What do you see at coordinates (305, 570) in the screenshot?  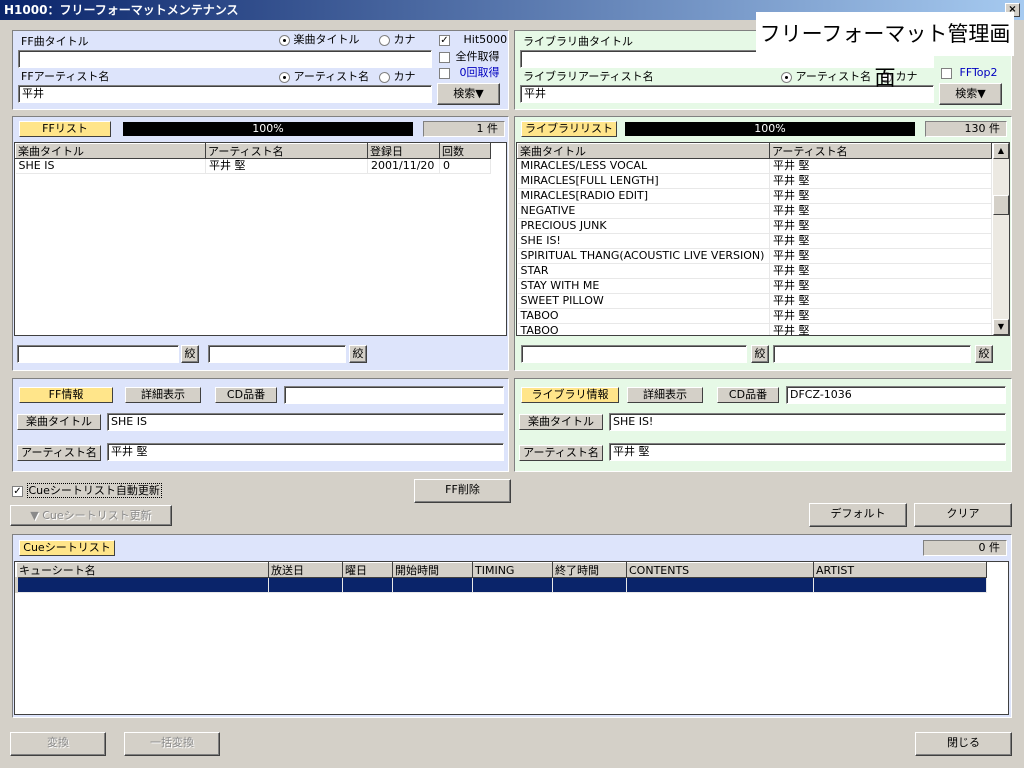 I see `column-header: 放送日` at bounding box center [305, 570].